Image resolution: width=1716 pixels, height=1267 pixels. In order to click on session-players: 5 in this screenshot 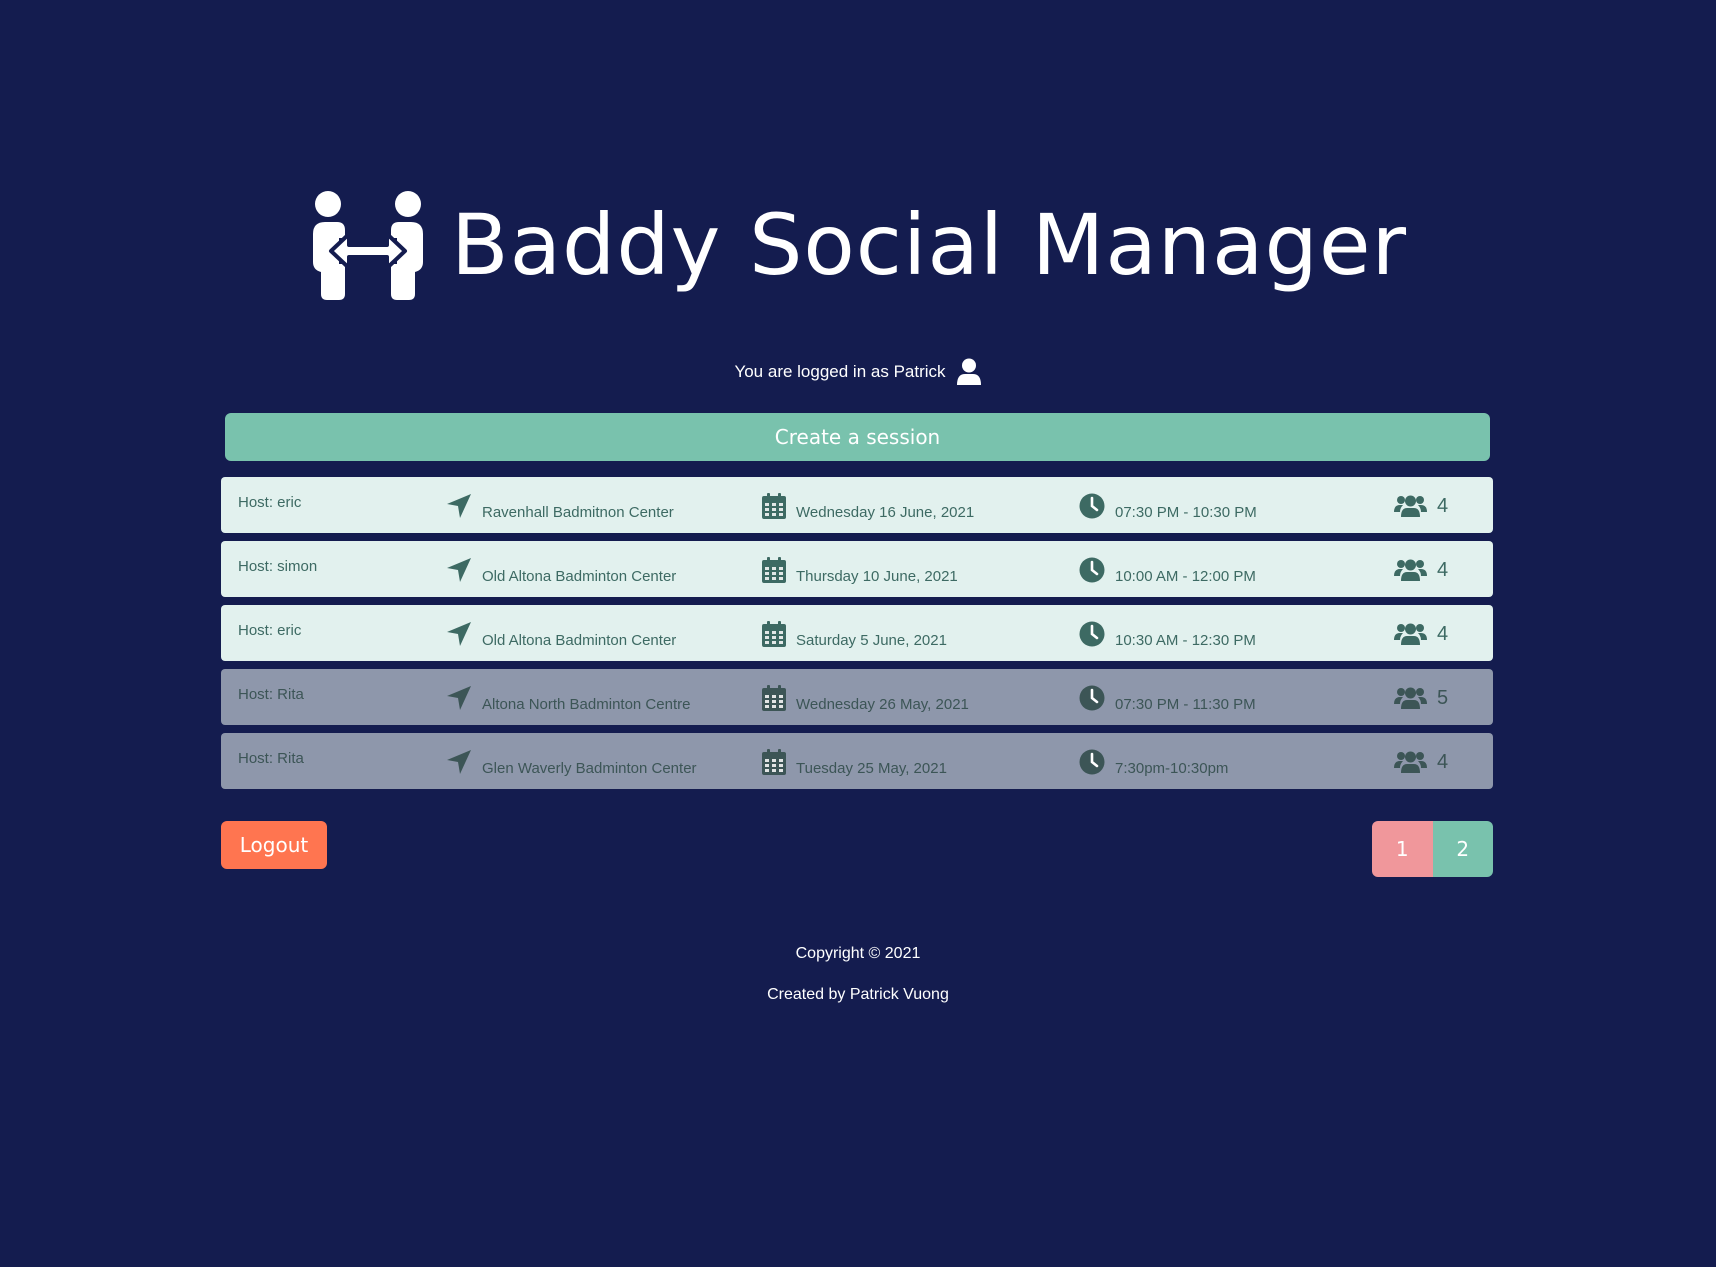, I will do `click(1421, 698)`.